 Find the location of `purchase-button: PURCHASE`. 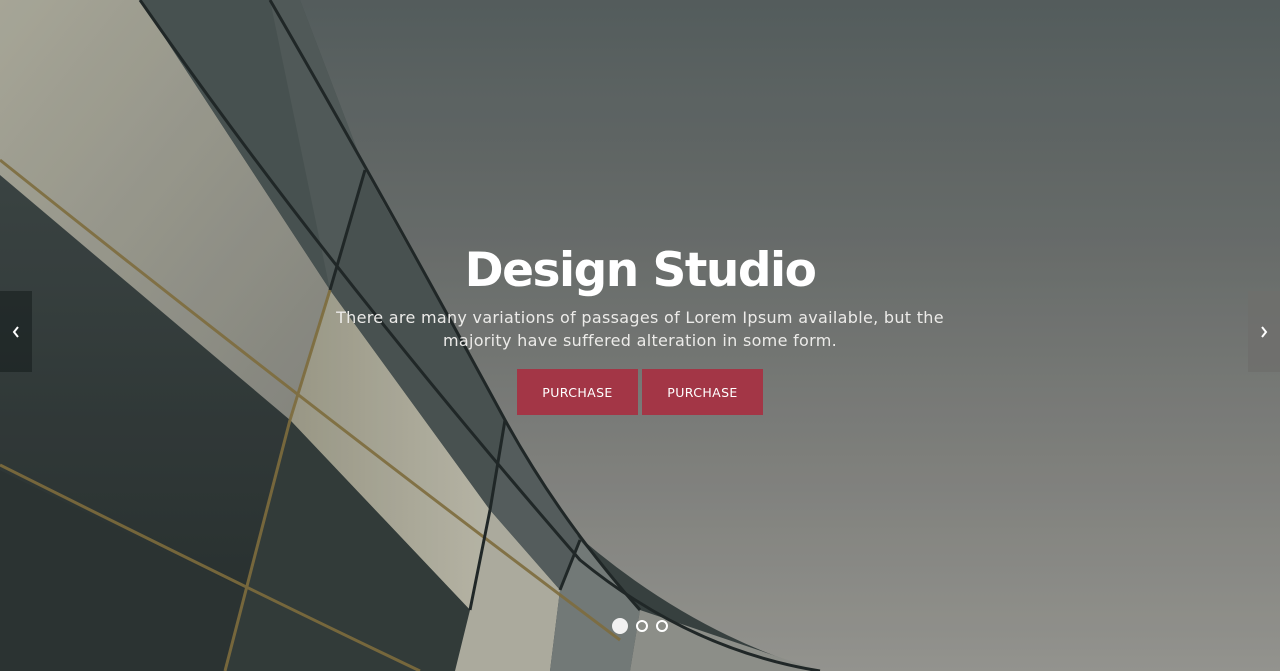

purchase-button: PURCHASE is located at coordinates (577, 392).